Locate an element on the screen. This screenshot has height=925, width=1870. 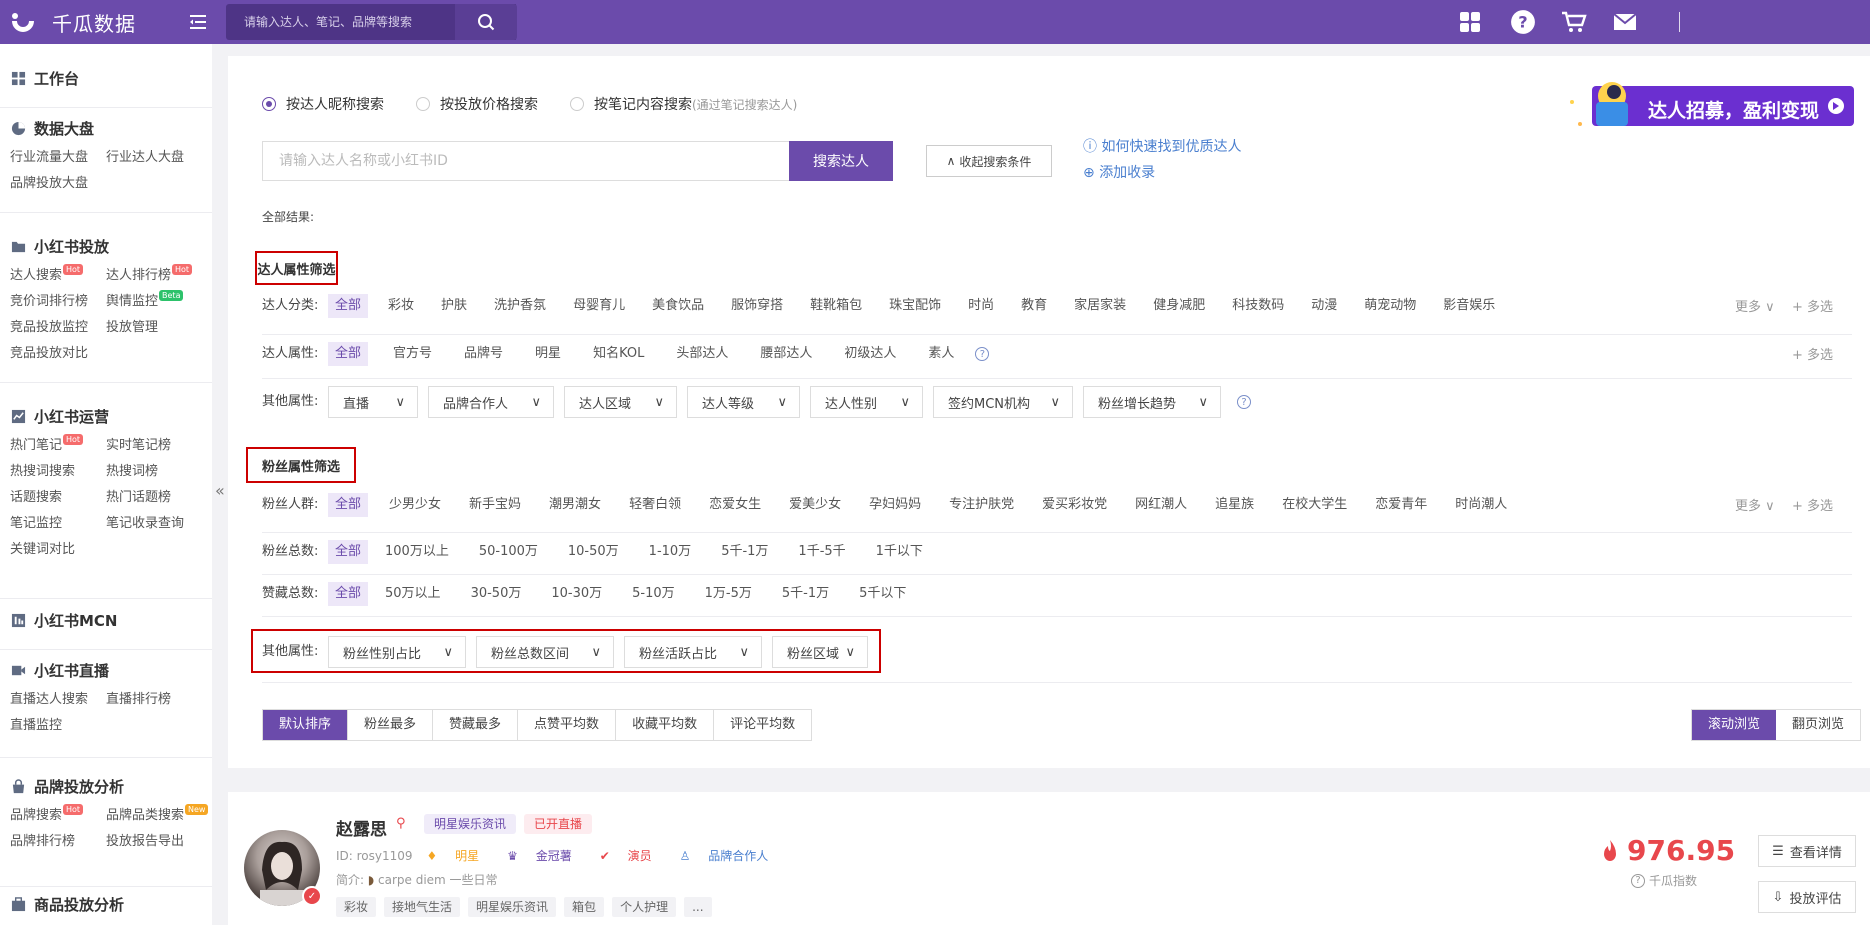
filter-chip: 爱美少女 is located at coordinates (815, 505).